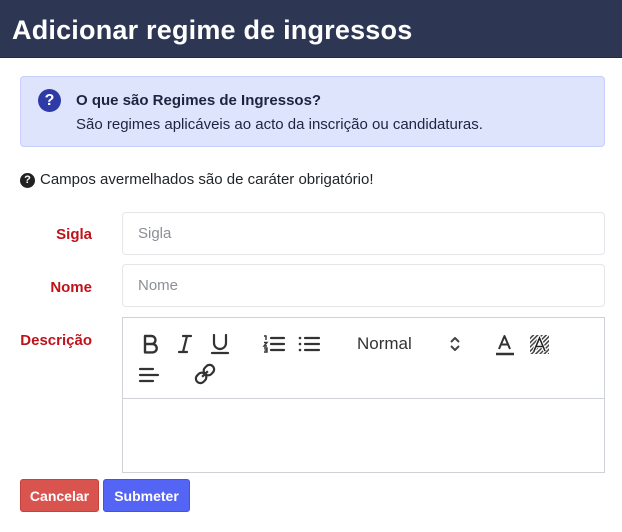 The width and height of the screenshot is (622, 532). What do you see at coordinates (146, 495) in the screenshot?
I see `submit-button: Submeter` at bounding box center [146, 495].